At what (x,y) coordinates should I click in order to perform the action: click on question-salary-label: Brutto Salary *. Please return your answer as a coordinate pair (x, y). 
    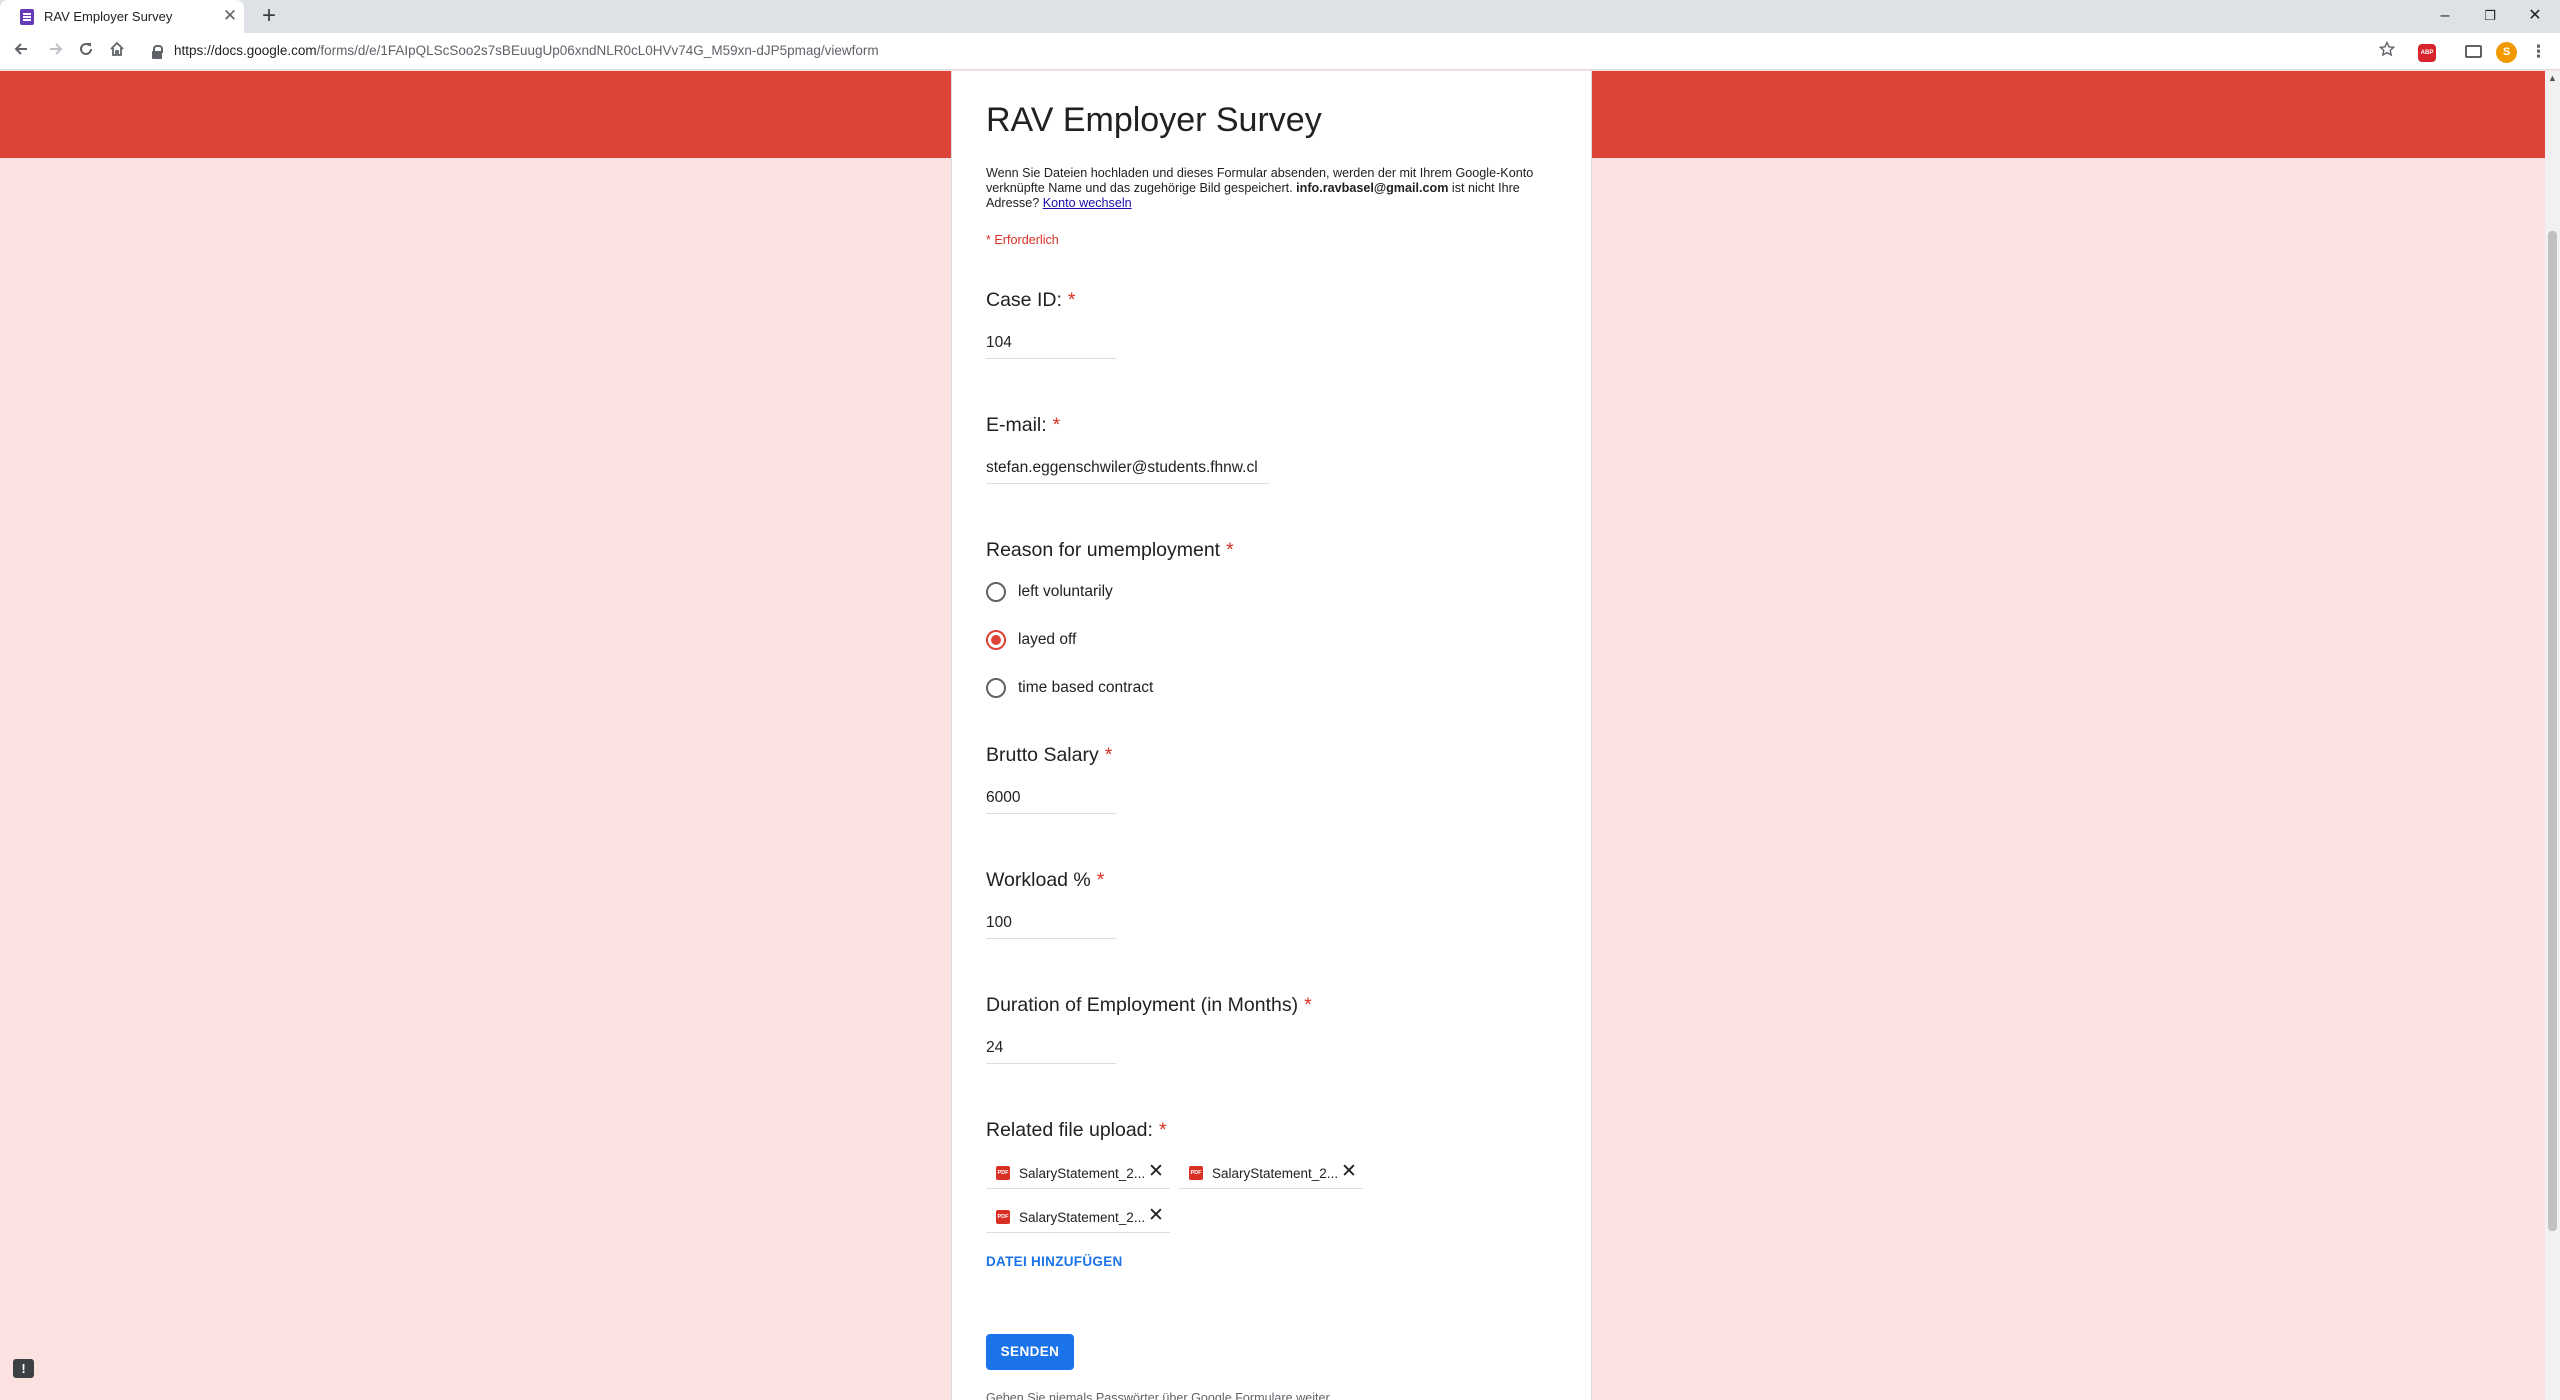
    Looking at the image, I should click on (1049, 755).